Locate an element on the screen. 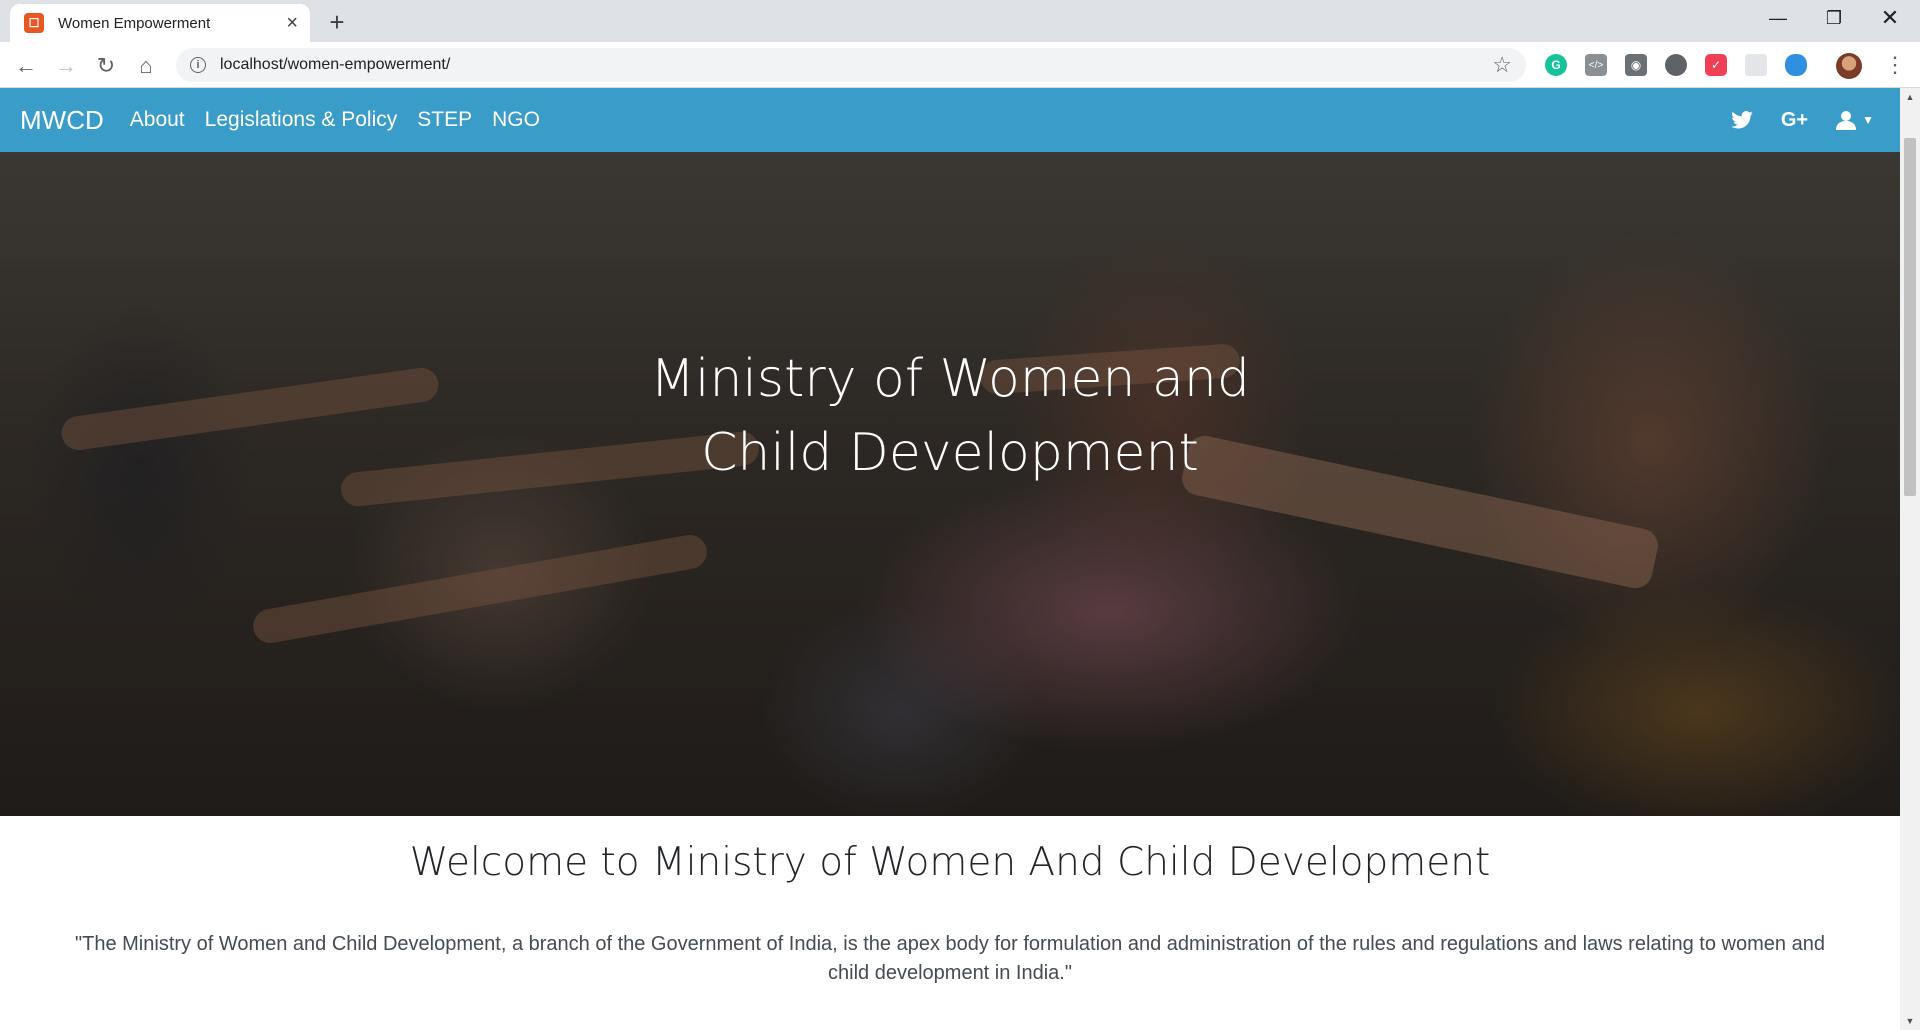  social-links: G+ ▼ is located at coordinates (1802, 120).